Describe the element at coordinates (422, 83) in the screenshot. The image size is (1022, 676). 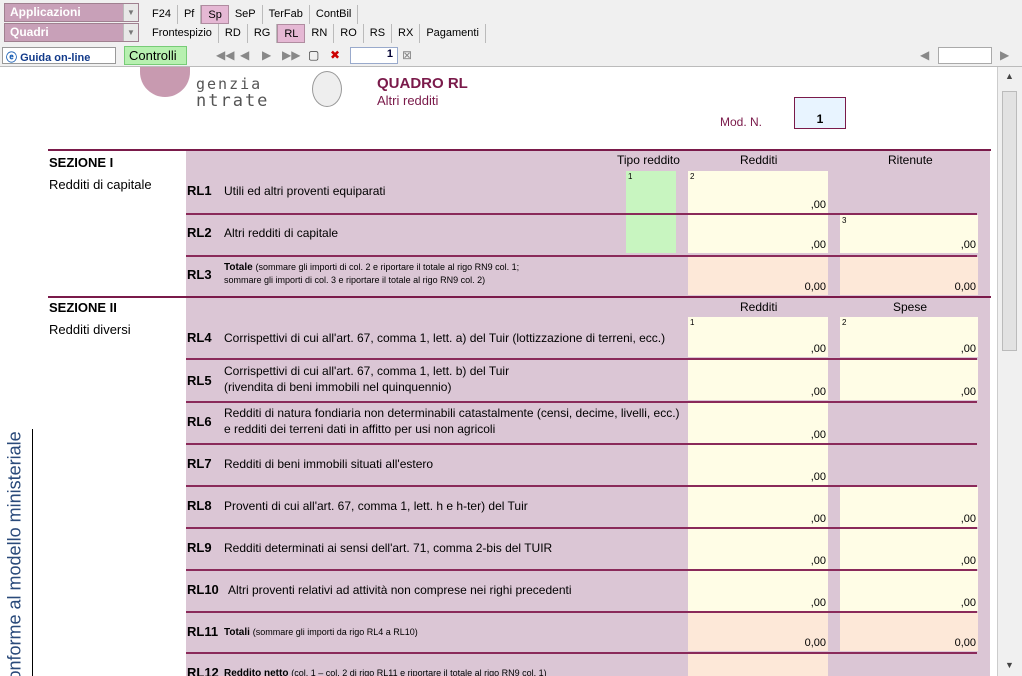
I see `quadro-title: QUADRO RL` at that location.